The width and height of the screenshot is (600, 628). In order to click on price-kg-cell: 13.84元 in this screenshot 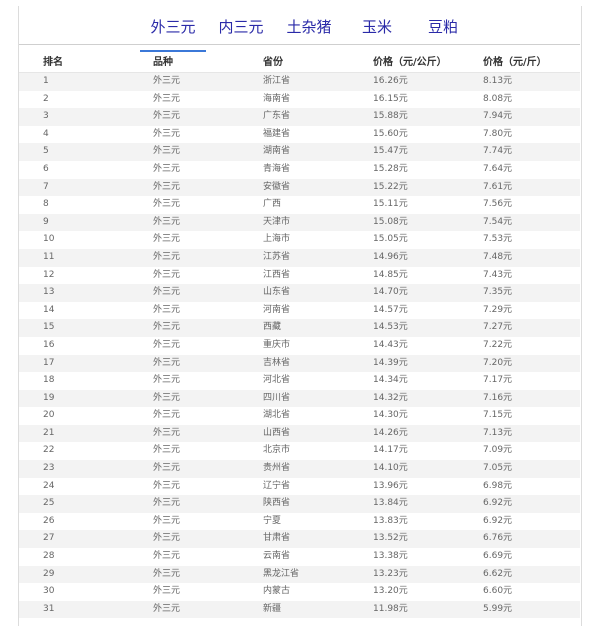, I will do `click(390, 503)`.